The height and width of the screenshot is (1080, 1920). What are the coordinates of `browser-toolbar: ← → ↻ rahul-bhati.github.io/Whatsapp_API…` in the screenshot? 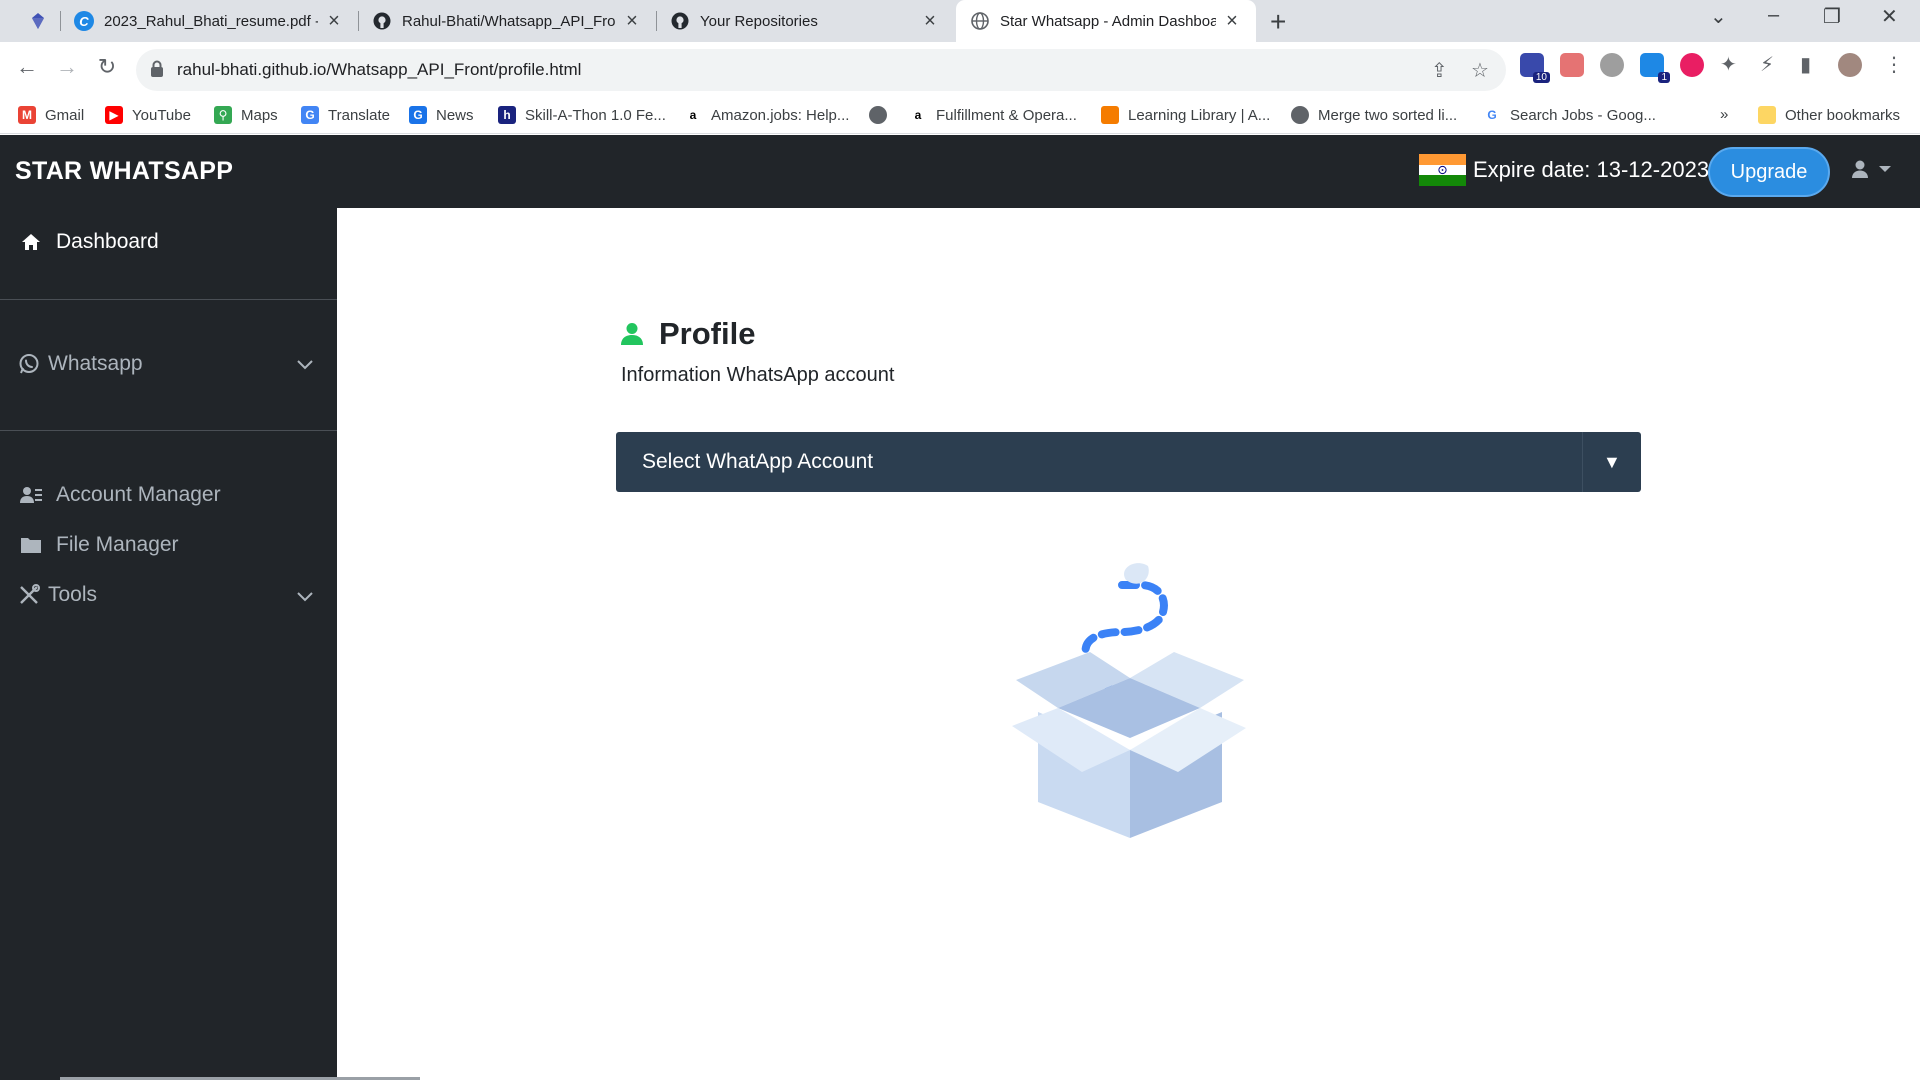 It's located at (960, 70).